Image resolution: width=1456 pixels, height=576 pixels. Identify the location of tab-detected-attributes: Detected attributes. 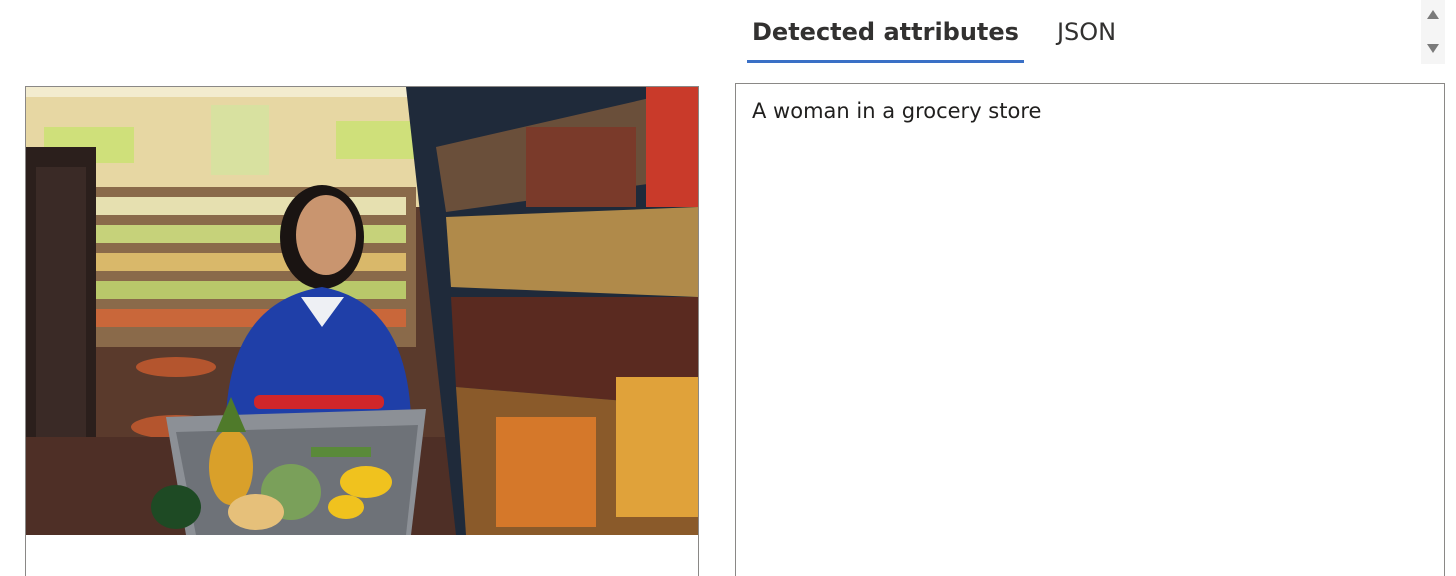
(885, 37).